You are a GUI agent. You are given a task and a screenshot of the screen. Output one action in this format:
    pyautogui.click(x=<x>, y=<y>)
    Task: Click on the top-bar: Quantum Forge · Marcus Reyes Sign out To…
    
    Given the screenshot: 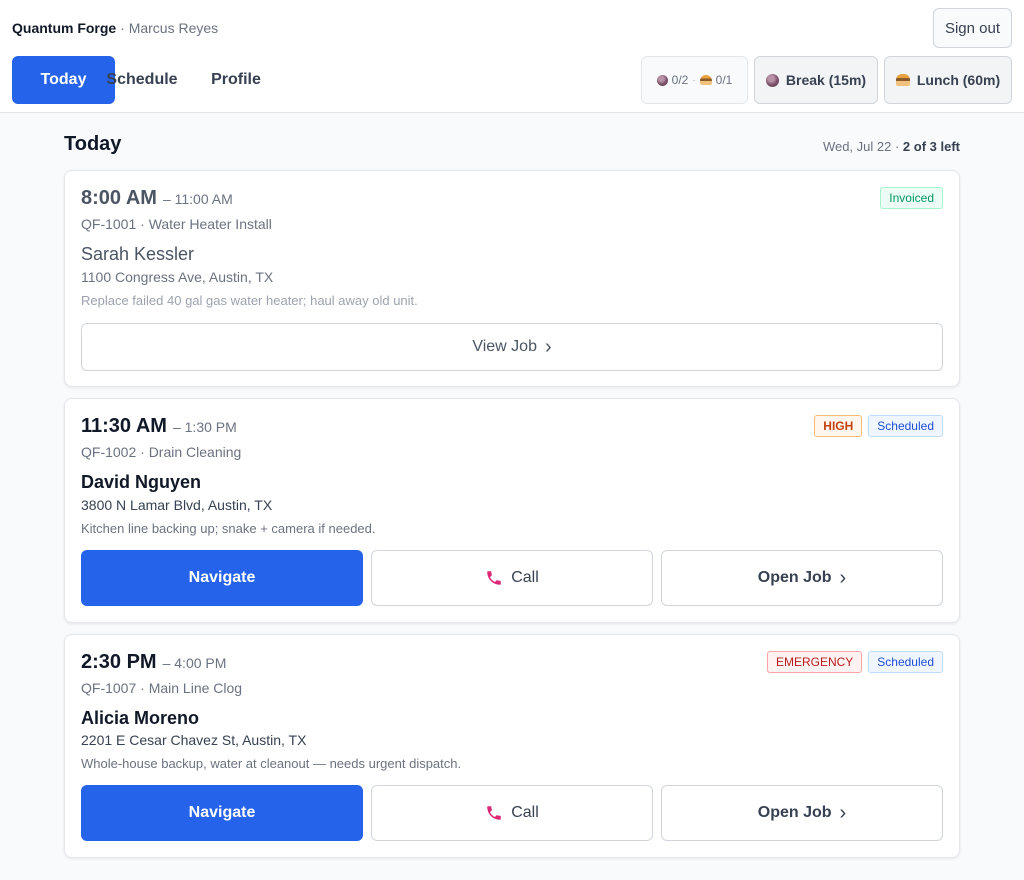 What is the action you would take?
    pyautogui.click(x=512, y=56)
    